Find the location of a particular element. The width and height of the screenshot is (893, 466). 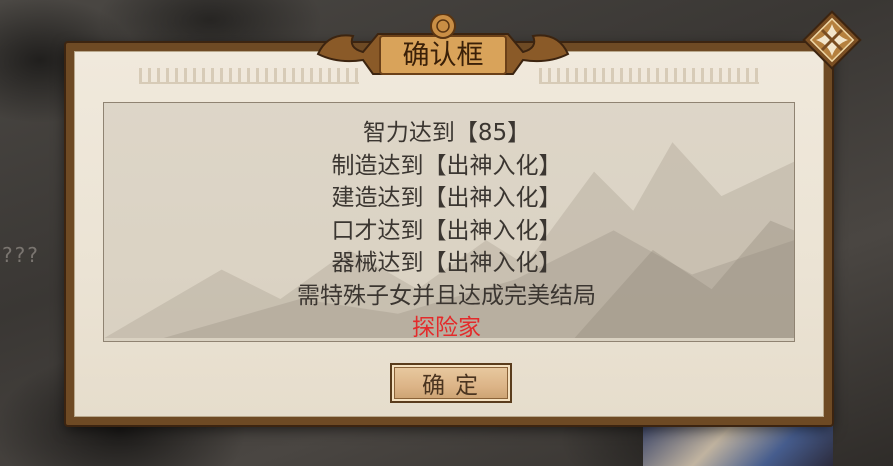

requirement-line: 制造达到【出神入化】 is located at coordinates (446, 165).